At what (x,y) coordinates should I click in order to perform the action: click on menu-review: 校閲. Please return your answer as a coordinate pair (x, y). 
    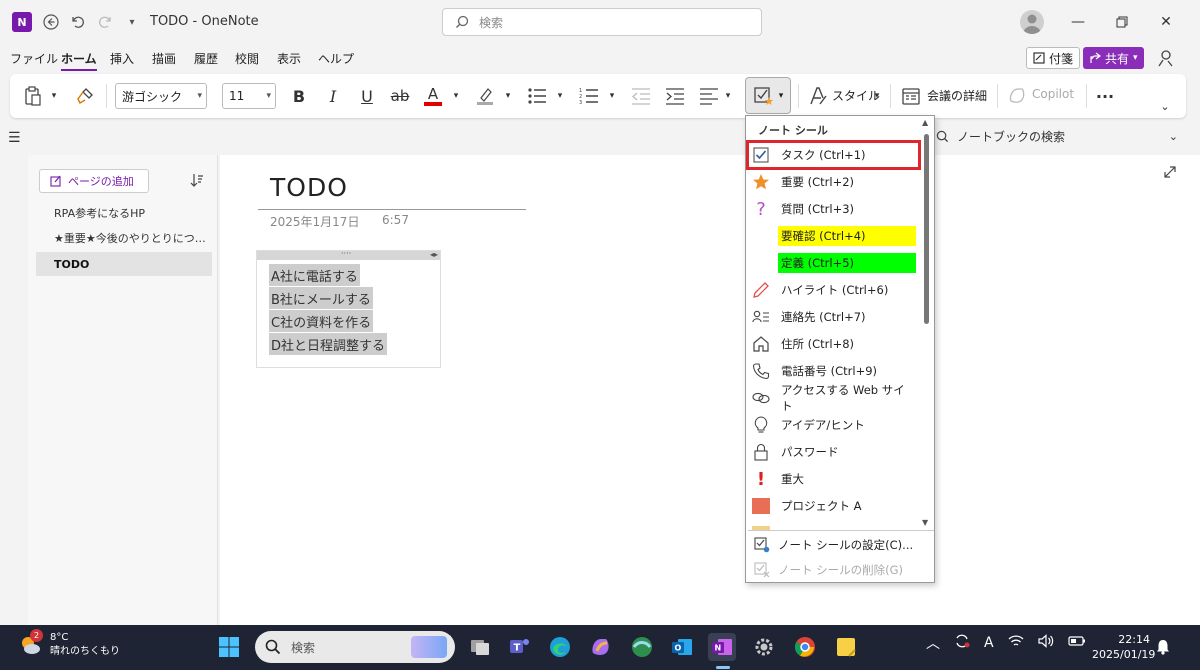
    Looking at the image, I should click on (247, 58).